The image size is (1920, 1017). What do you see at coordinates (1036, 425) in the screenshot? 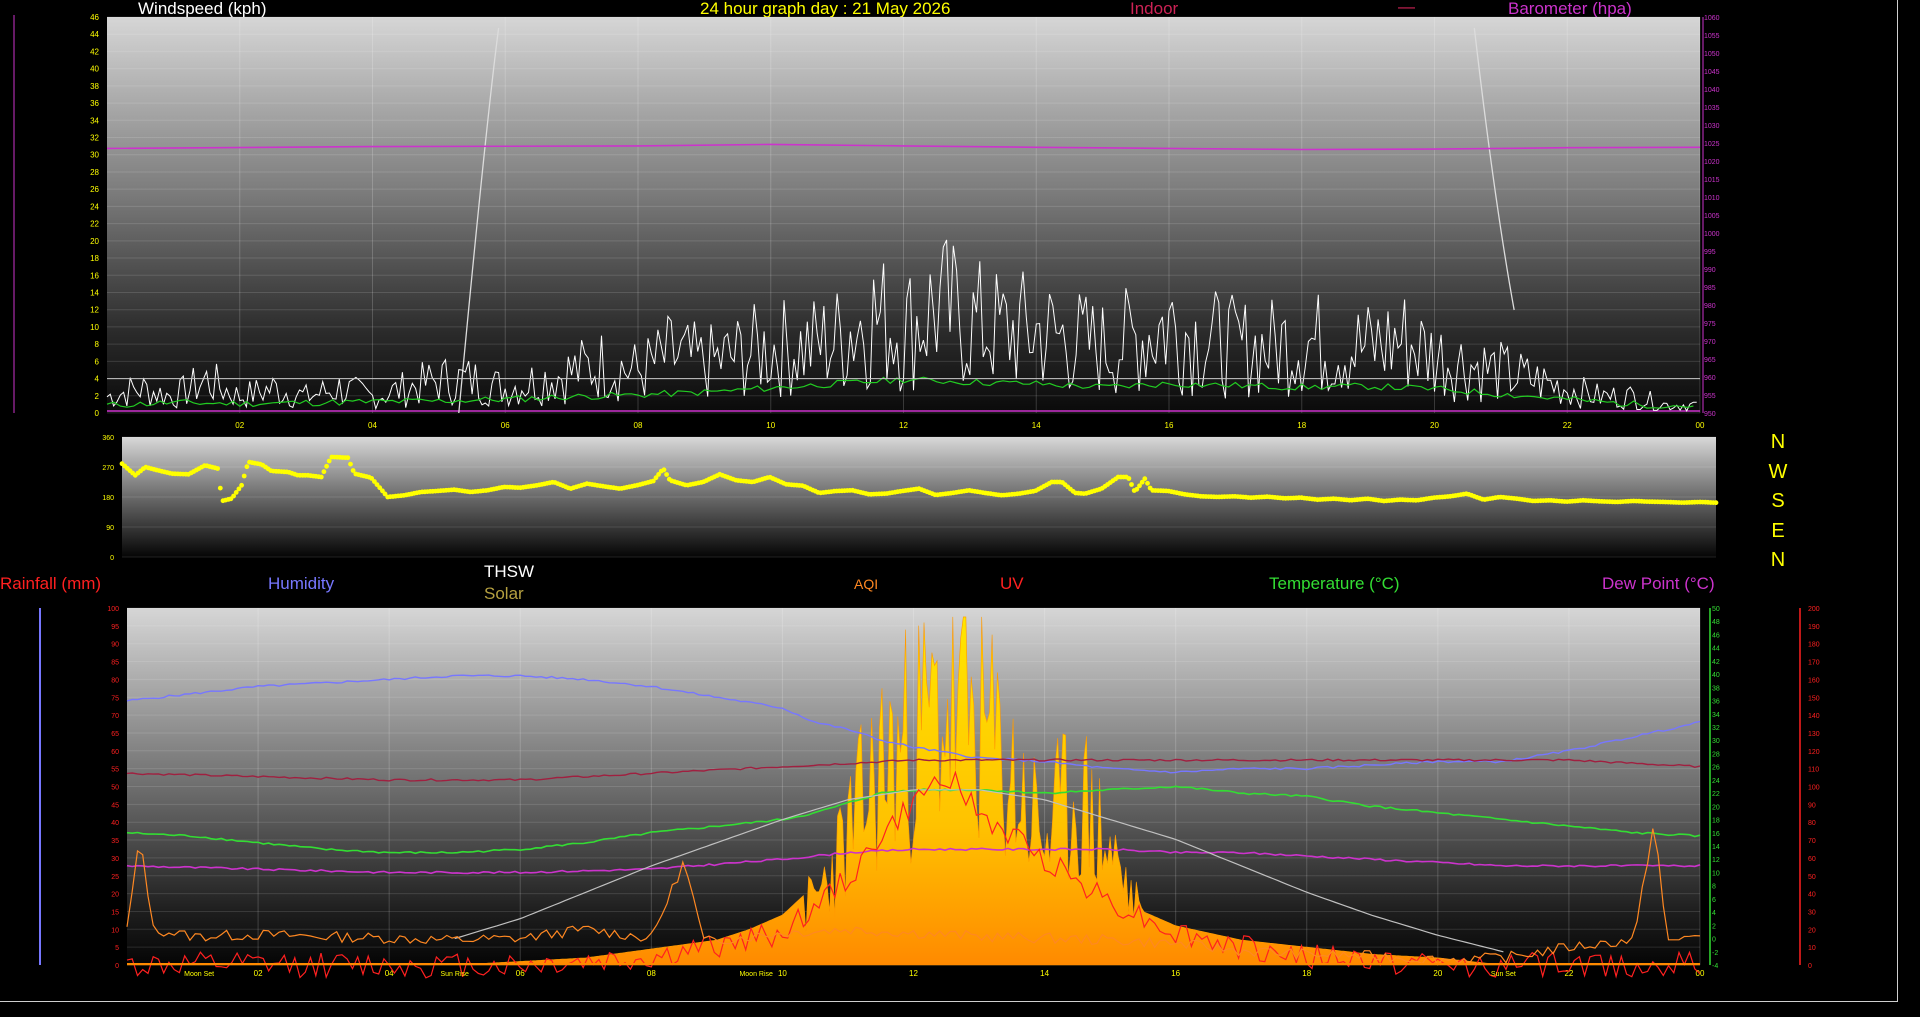
I see `wind-x-tick-label: 14` at bounding box center [1036, 425].